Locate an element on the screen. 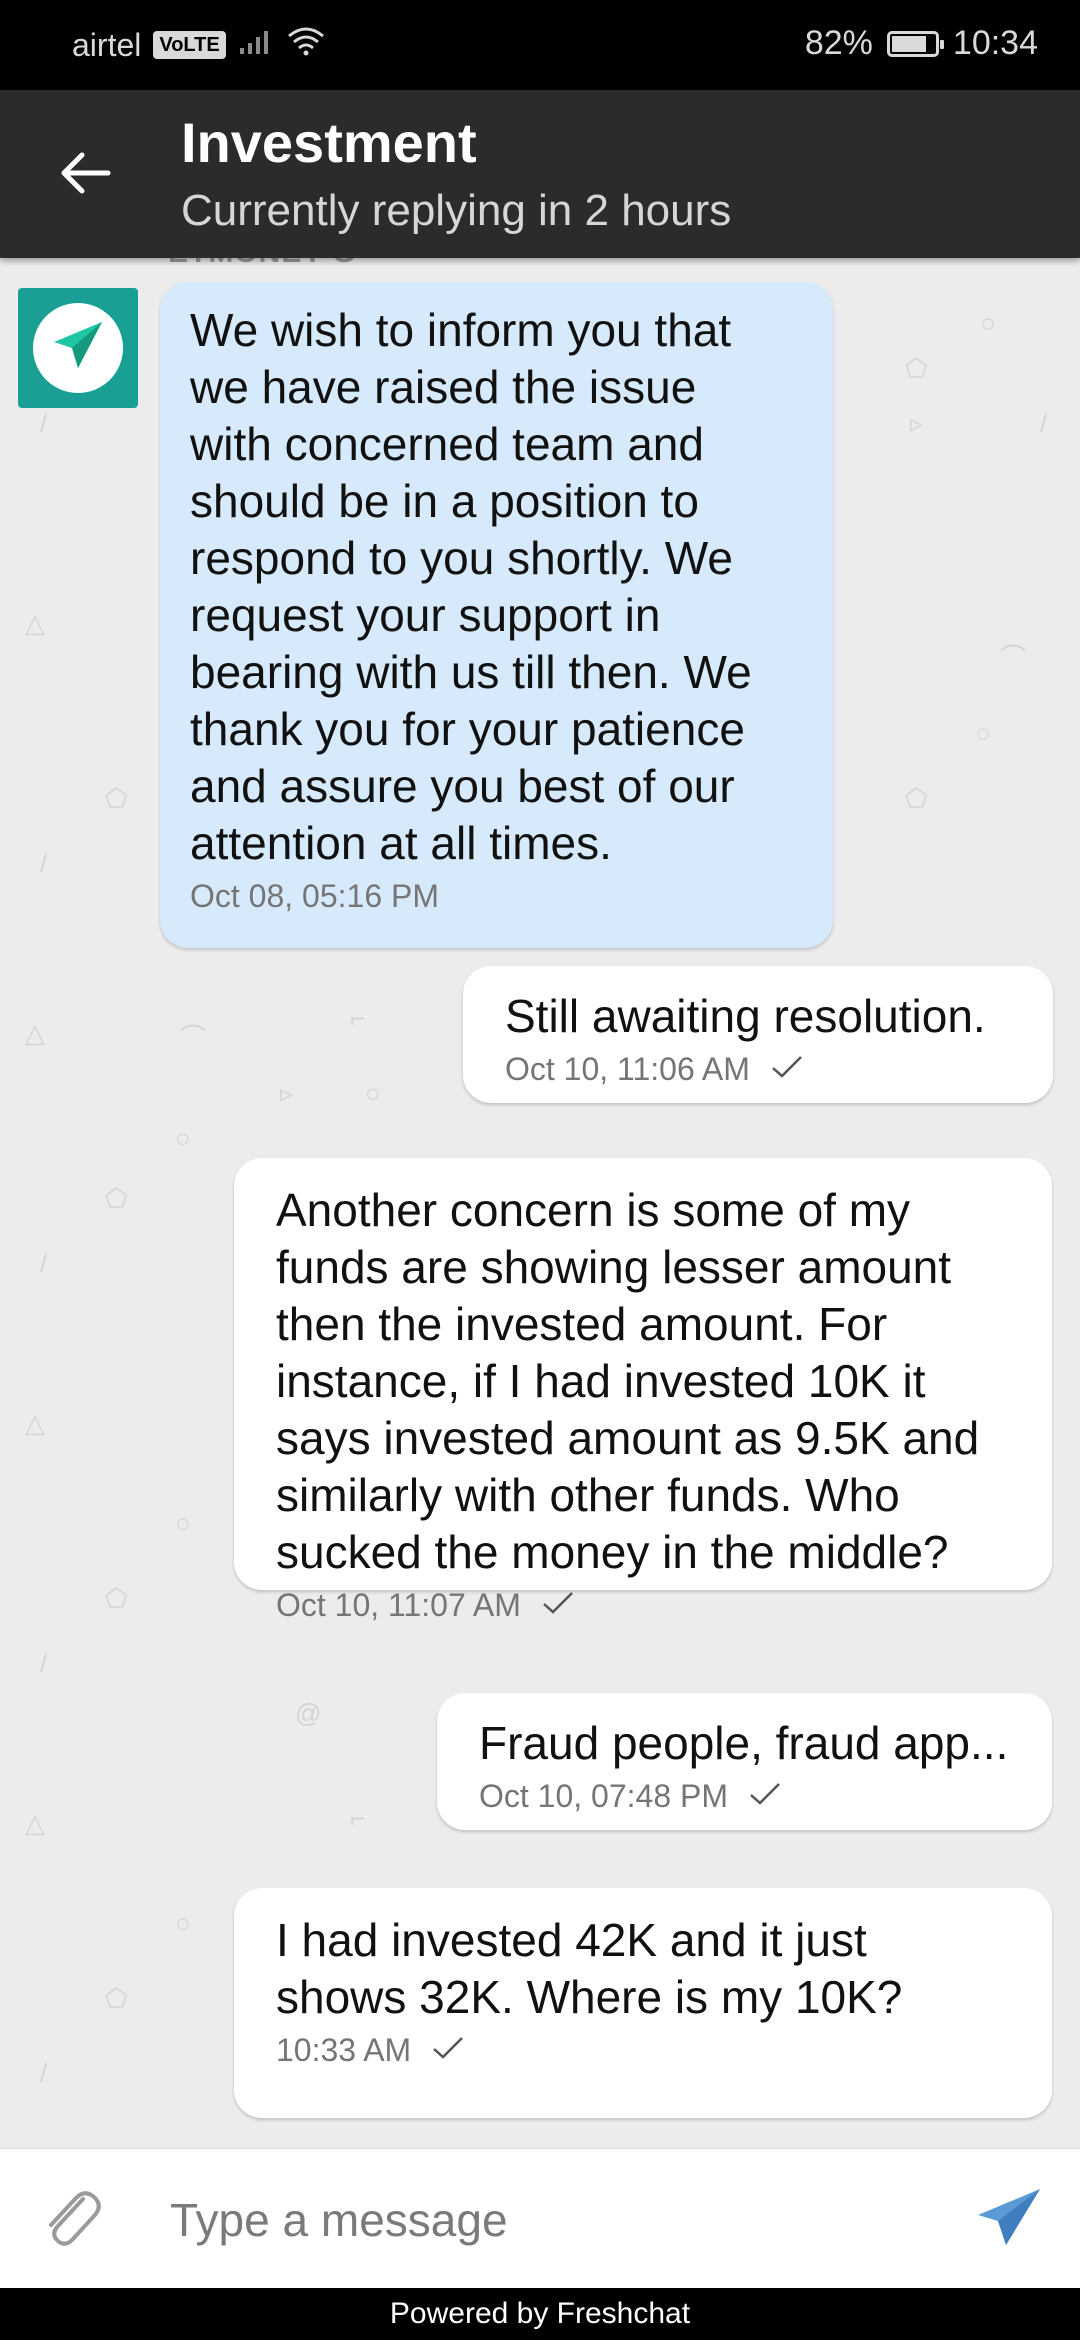 The width and height of the screenshot is (1080, 2340). status-bar: airtel VoLTE 82% 10:34 is located at coordinates (540, 45).